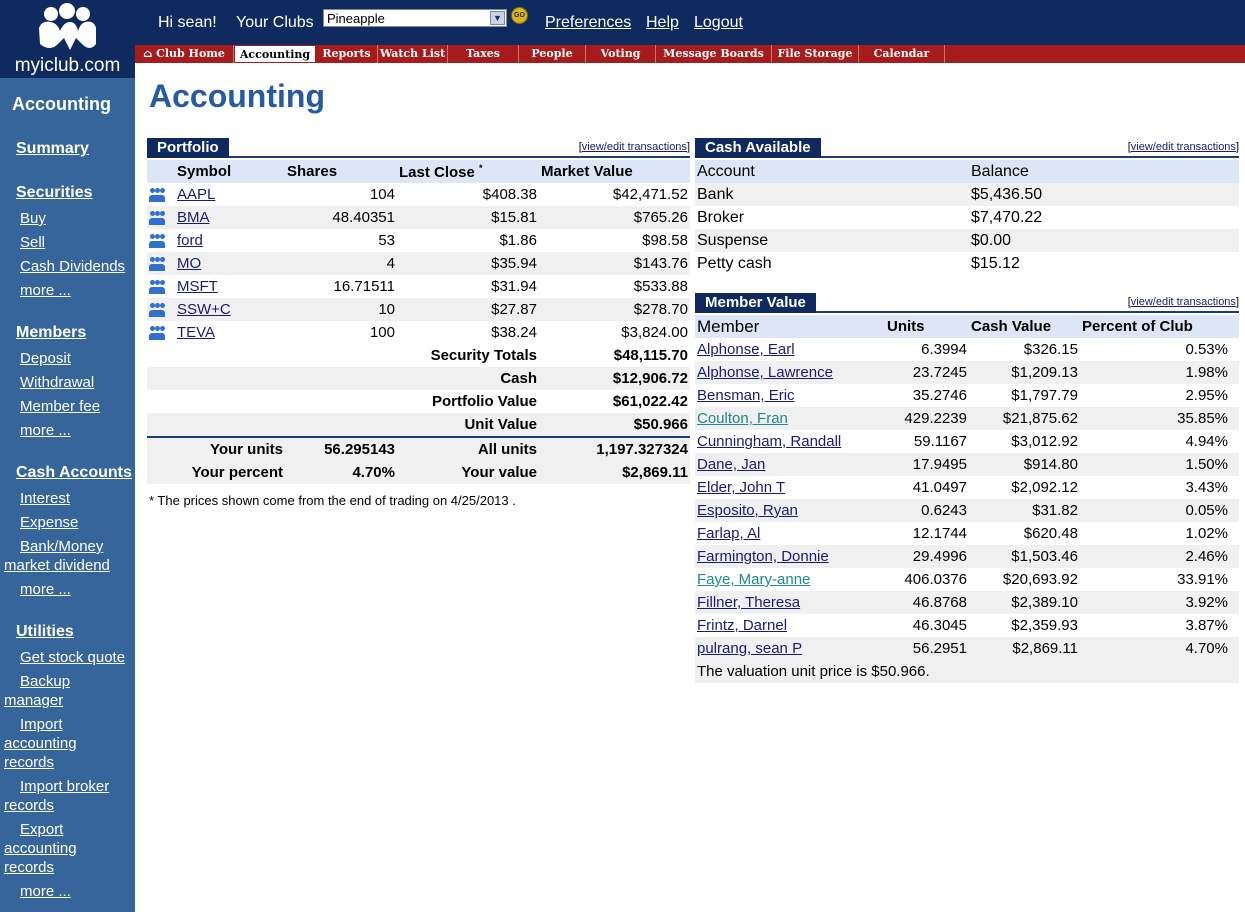  Describe the element at coordinates (188, 148) in the screenshot. I see `portfolio-title: Portfolio` at that location.